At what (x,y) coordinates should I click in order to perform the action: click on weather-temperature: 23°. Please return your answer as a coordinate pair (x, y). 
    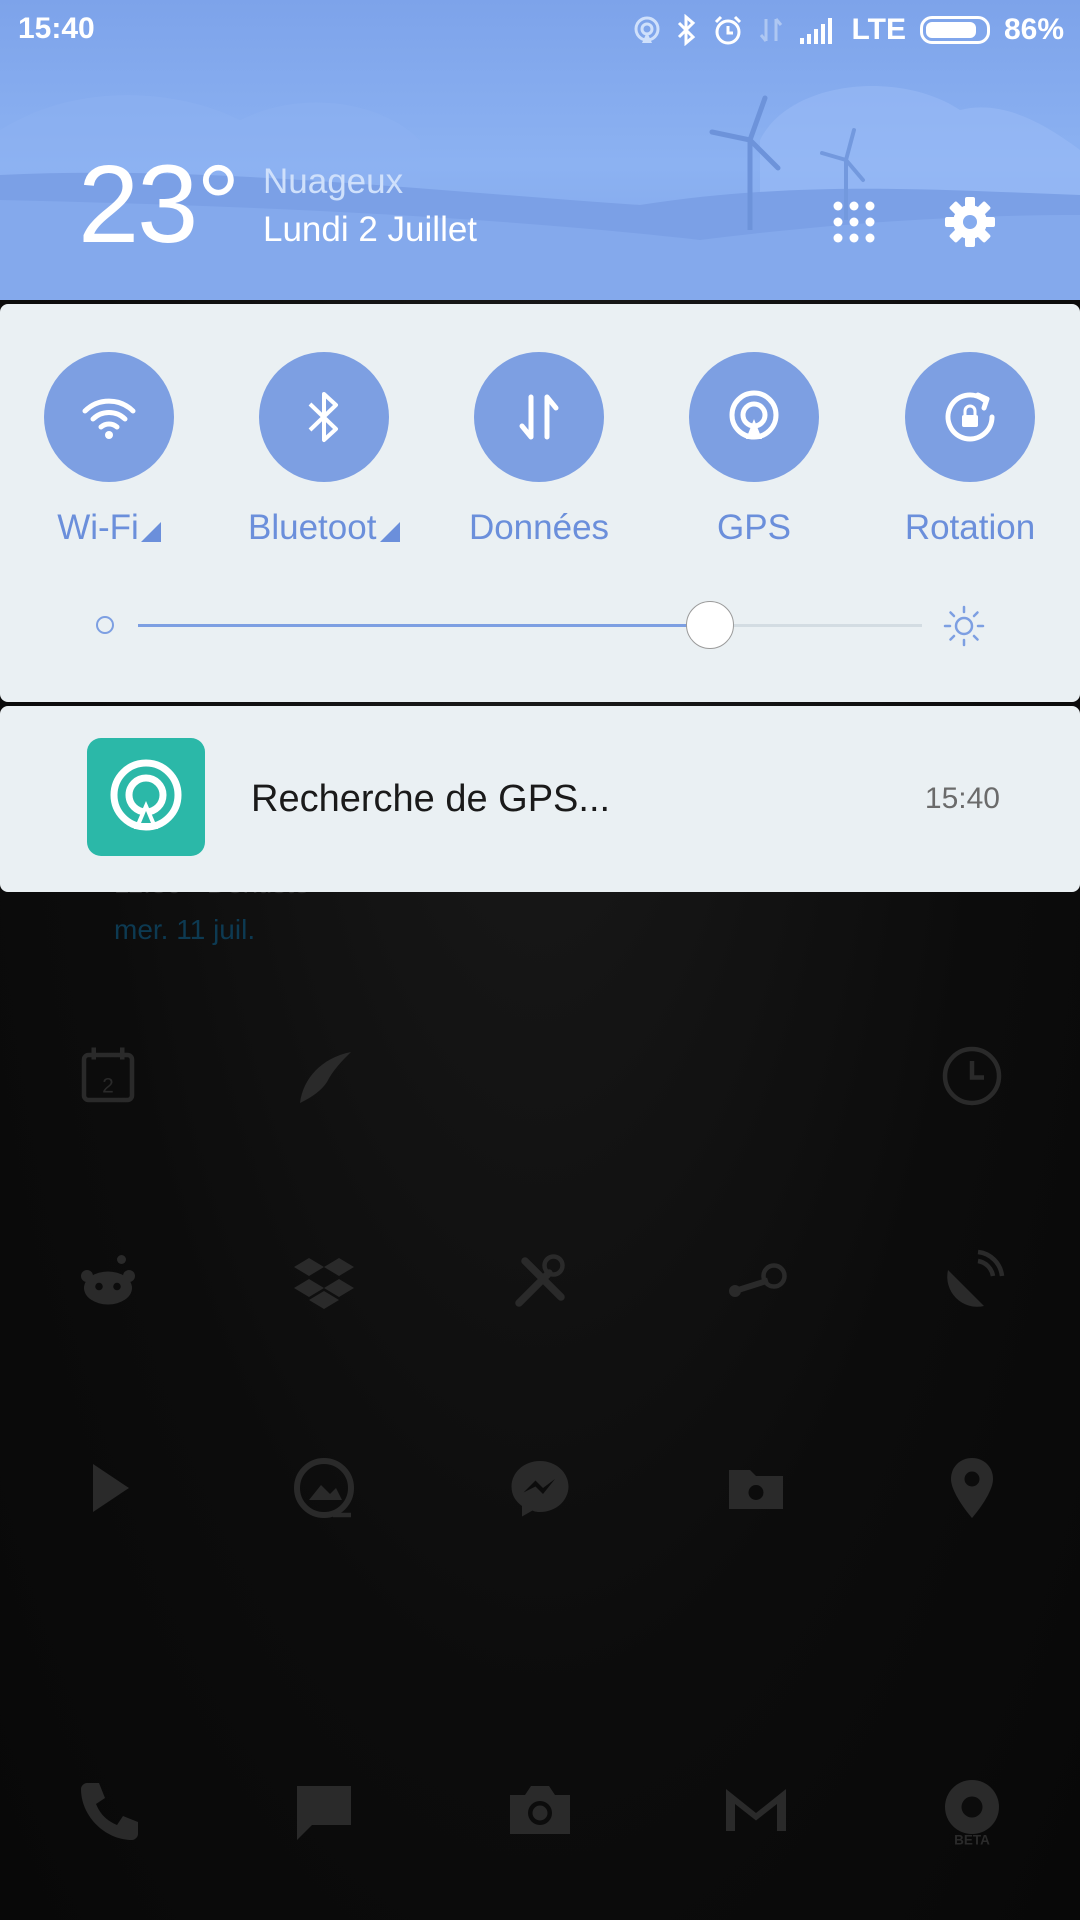
    Looking at the image, I should click on (159, 205).